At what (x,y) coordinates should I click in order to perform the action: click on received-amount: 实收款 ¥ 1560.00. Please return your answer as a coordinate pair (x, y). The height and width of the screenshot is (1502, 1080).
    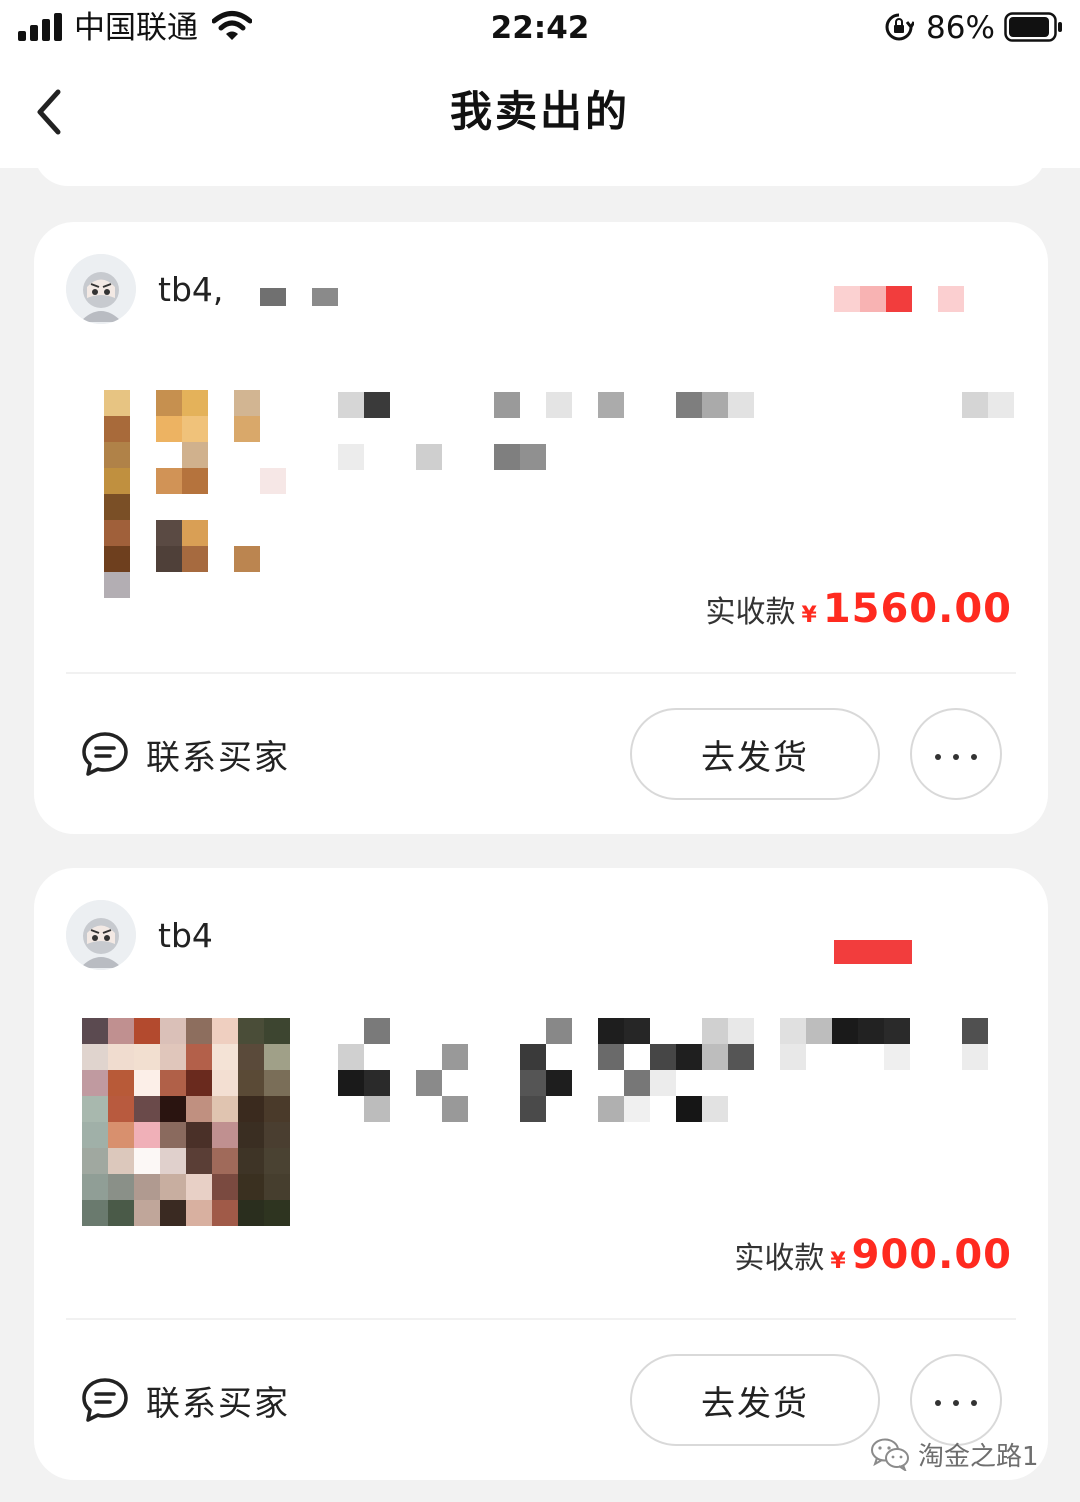
    Looking at the image, I should click on (859, 609).